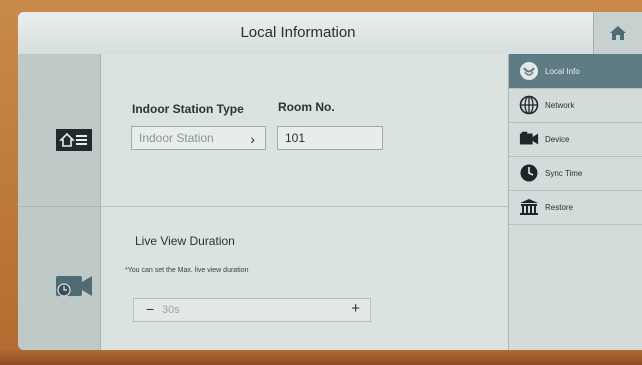 The width and height of the screenshot is (642, 365). What do you see at coordinates (564, 173) in the screenshot?
I see `menu-label-sync-time: Sync Time` at bounding box center [564, 173].